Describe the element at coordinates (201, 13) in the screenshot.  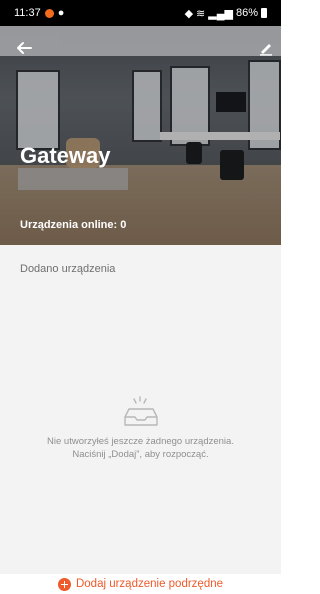
I see `wifi-icon: ≋` at that location.